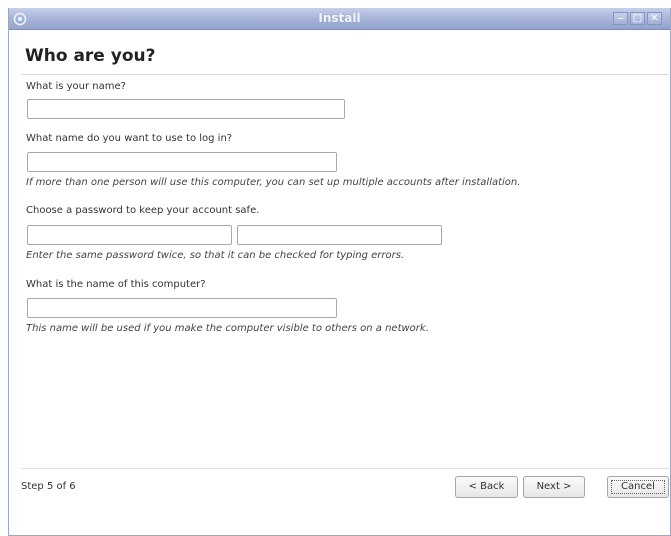 This screenshot has width=671, height=536. What do you see at coordinates (186, 109) in the screenshot?
I see `full-name-input` at bounding box center [186, 109].